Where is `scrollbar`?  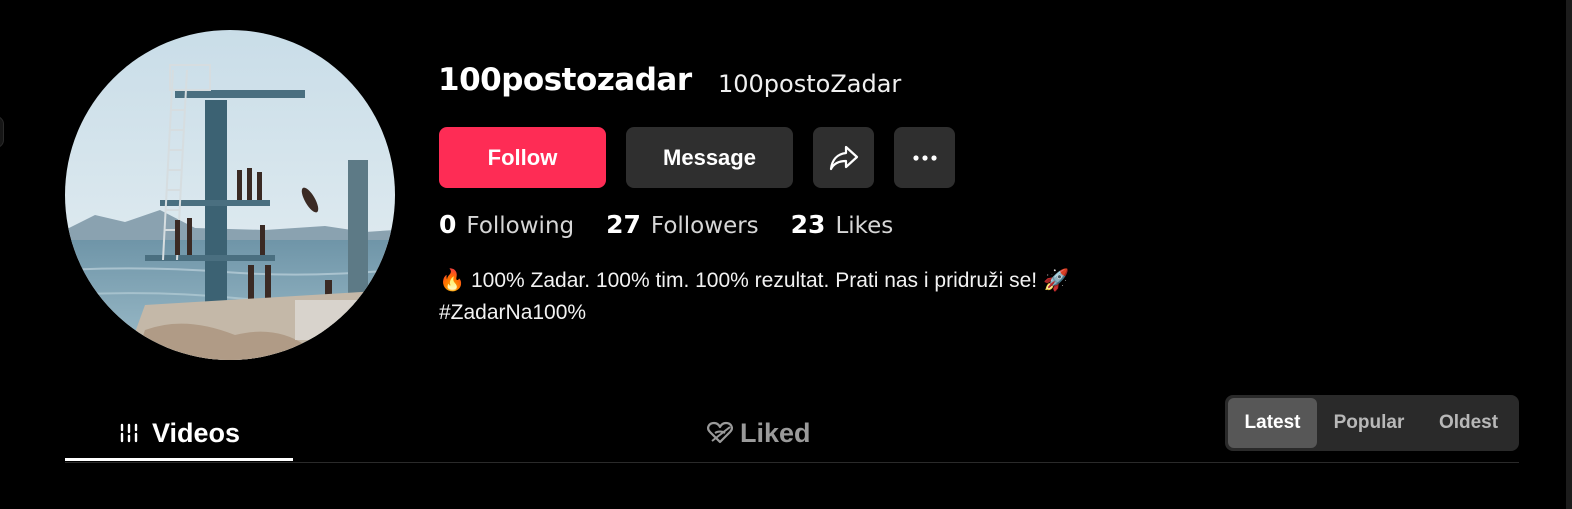
scrollbar is located at coordinates (1569, 254).